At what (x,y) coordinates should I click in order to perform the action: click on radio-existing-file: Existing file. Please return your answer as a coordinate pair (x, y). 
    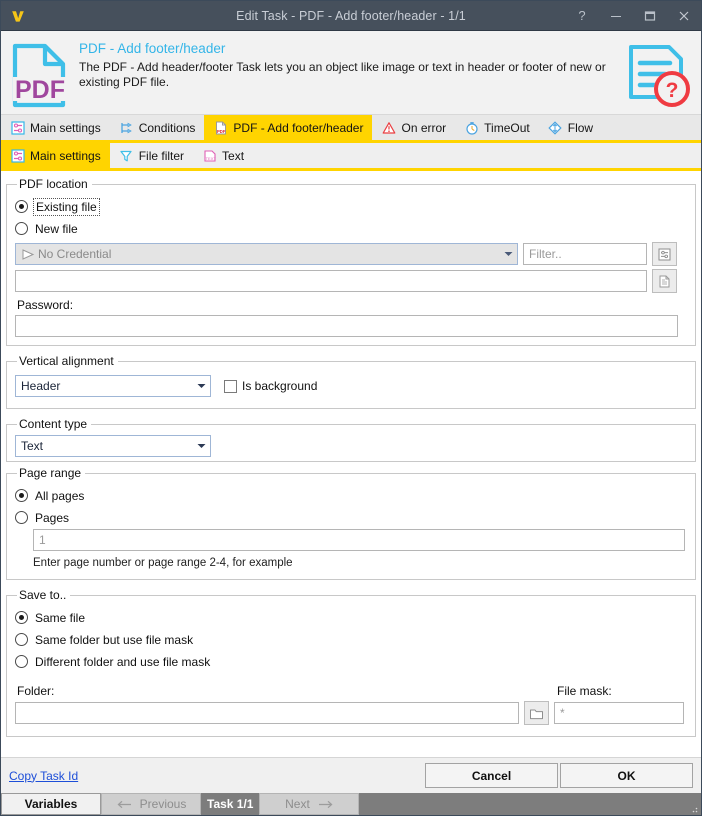
    Looking at the image, I should click on (351, 206).